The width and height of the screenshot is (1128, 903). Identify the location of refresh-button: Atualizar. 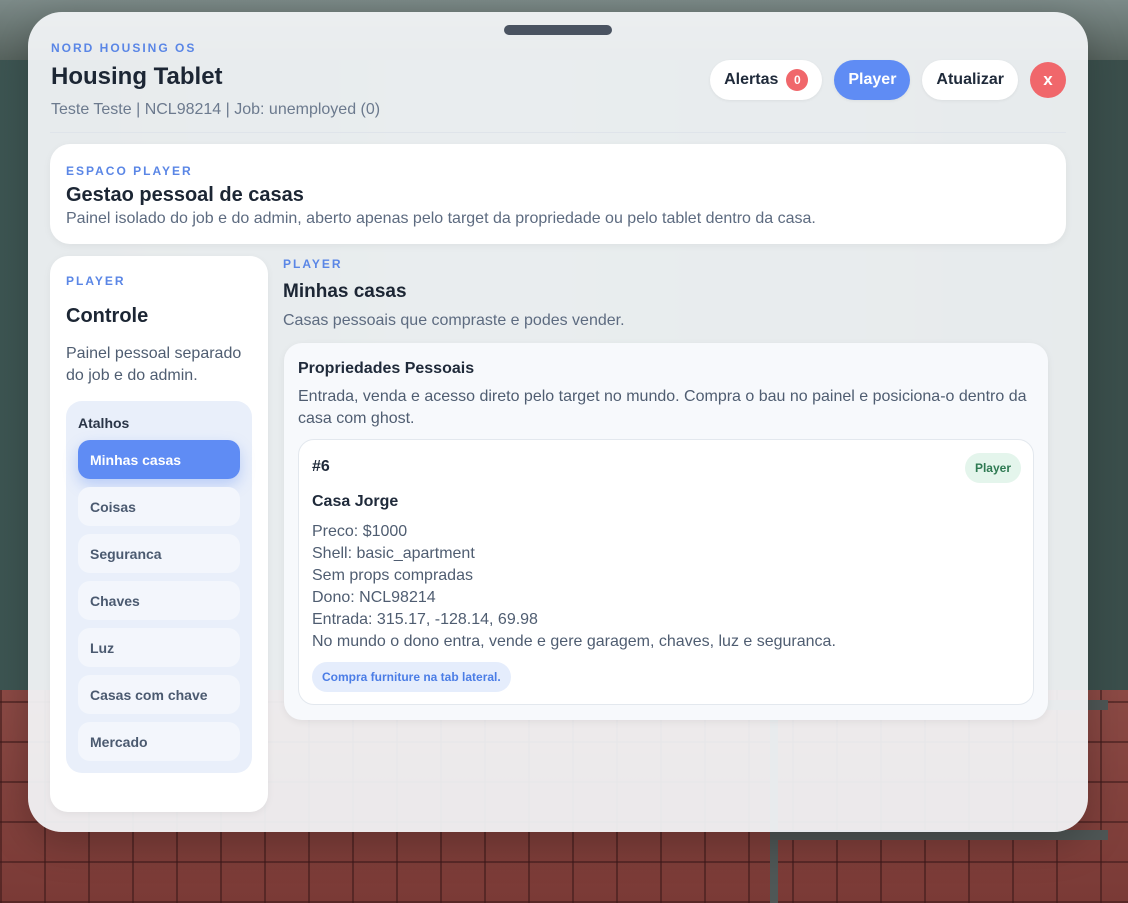
(970, 80).